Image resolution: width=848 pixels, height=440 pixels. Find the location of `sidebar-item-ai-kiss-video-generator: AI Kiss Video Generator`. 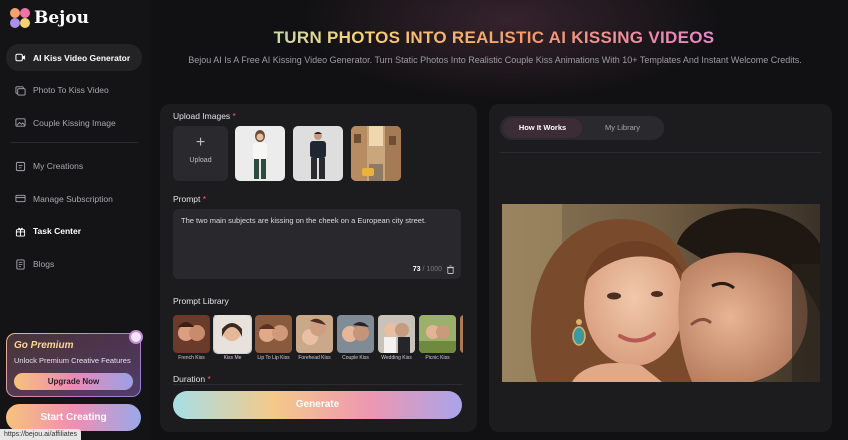

sidebar-item-ai-kiss-video-generator: AI Kiss Video Generator is located at coordinates (74, 57).